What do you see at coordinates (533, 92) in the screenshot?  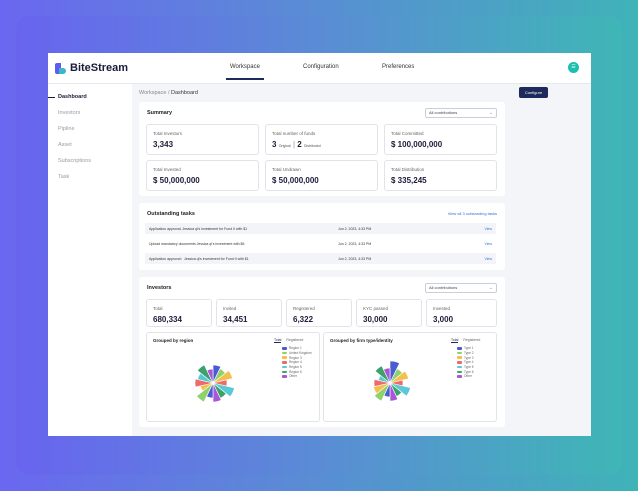 I see `configure-button: Configure` at bounding box center [533, 92].